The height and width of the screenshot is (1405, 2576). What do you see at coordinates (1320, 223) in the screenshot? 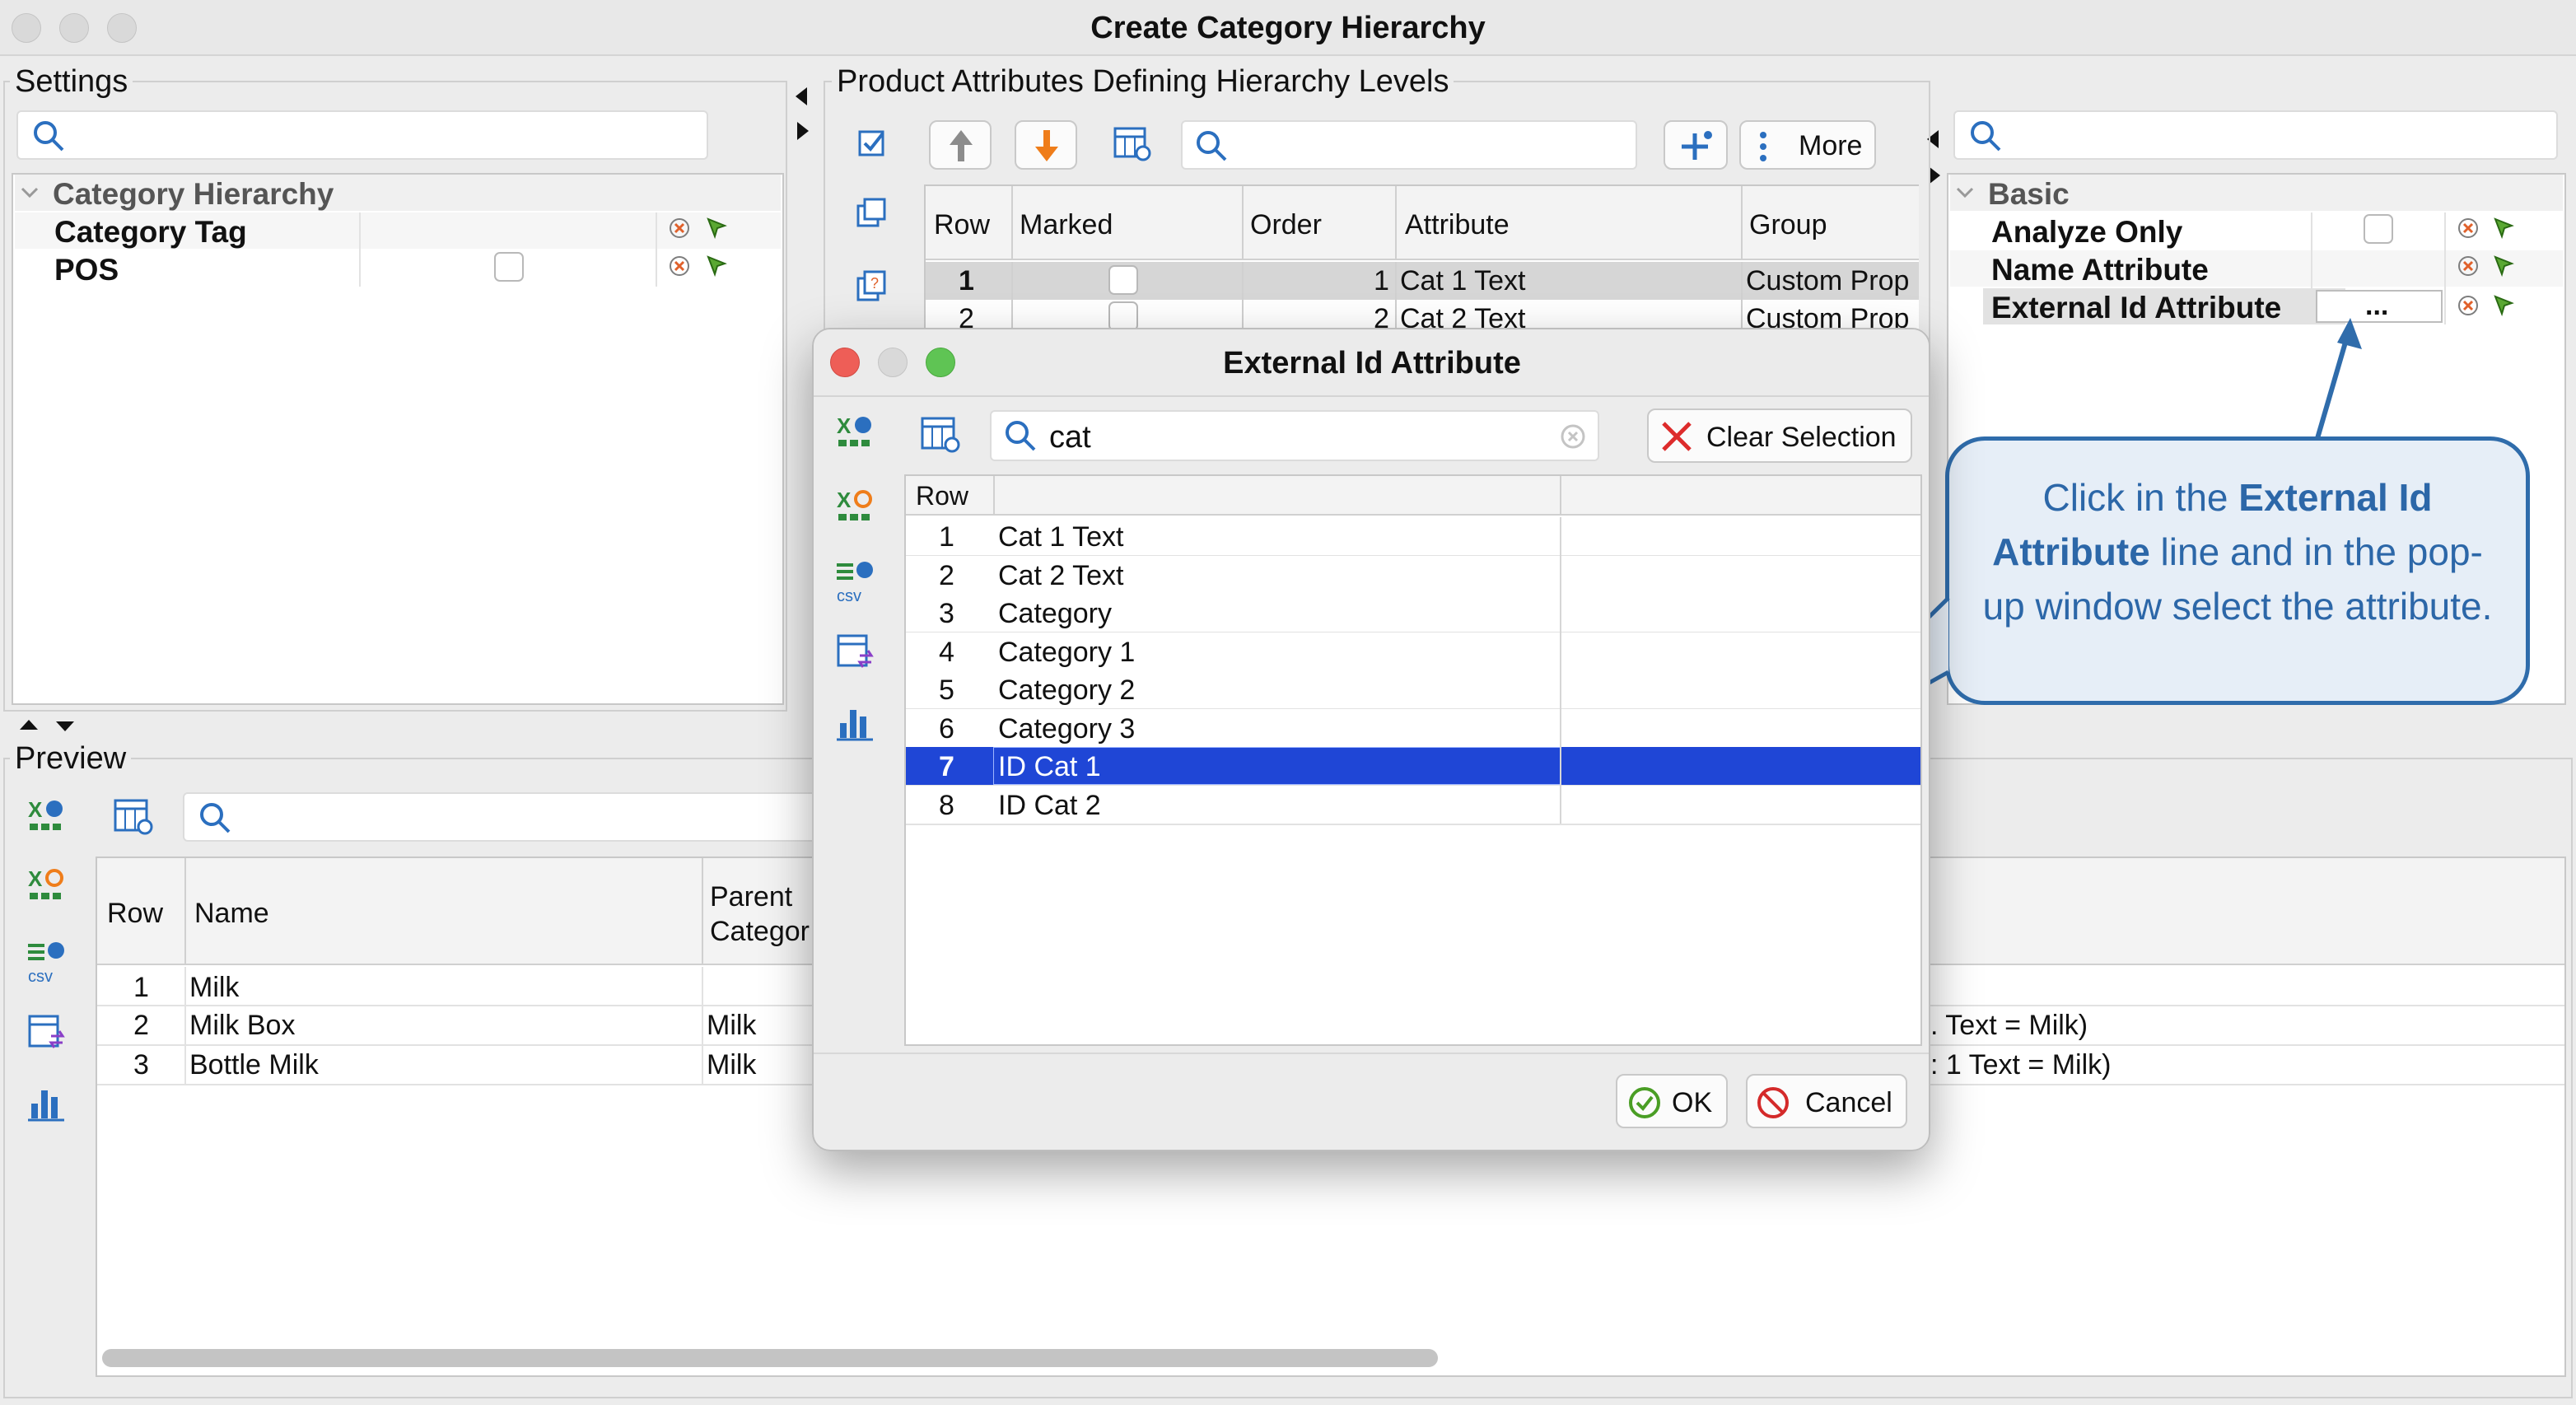
I see `col-header-order: Order` at bounding box center [1320, 223].